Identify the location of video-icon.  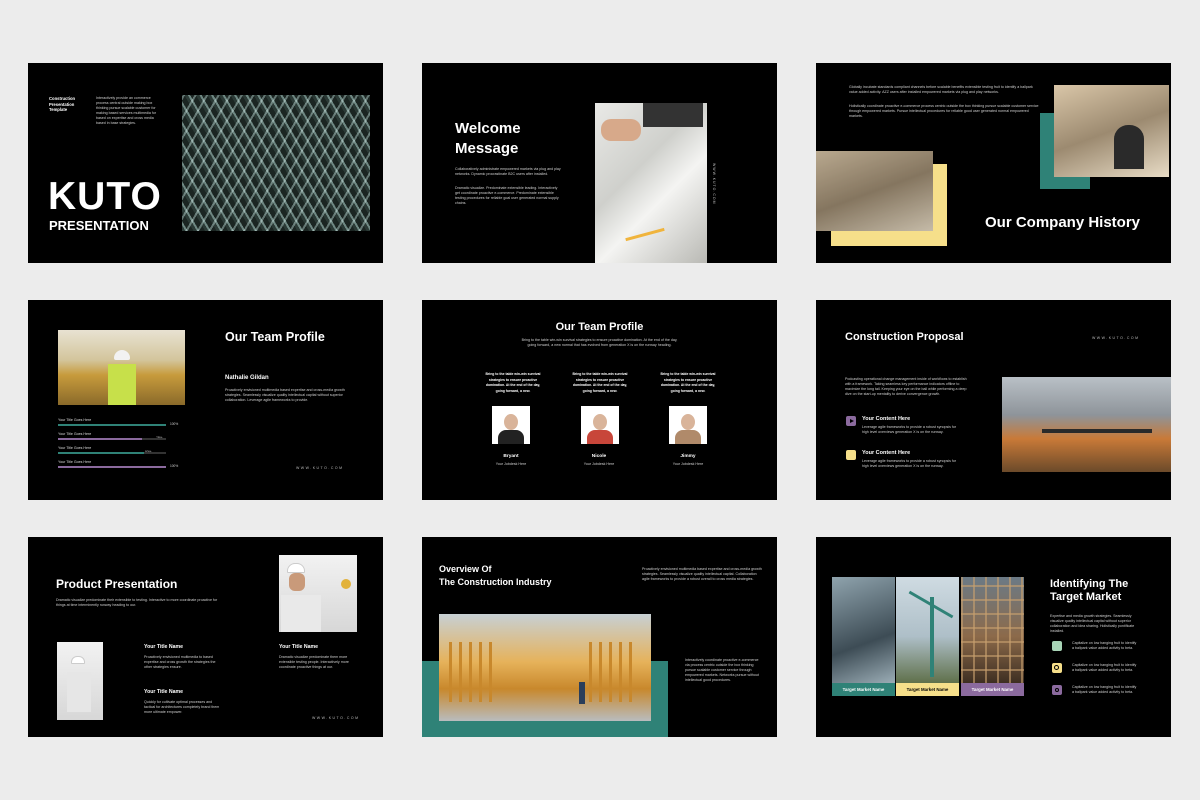
(851, 421).